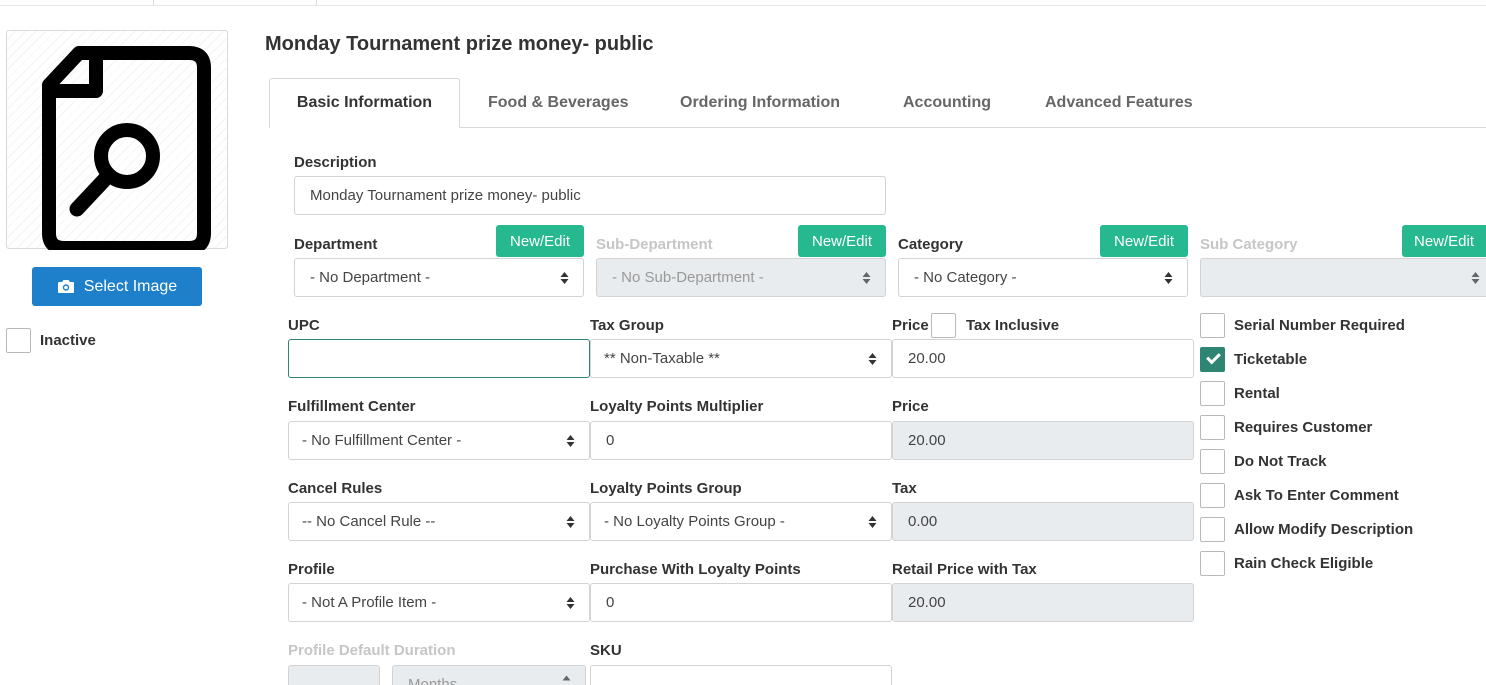 Image resolution: width=1486 pixels, height=685 pixels. What do you see at coordinates (964, 569) in the screenshot?
I see `retail-price-tax-label: Retail Price with Tax` at bounding box center [964, 569].